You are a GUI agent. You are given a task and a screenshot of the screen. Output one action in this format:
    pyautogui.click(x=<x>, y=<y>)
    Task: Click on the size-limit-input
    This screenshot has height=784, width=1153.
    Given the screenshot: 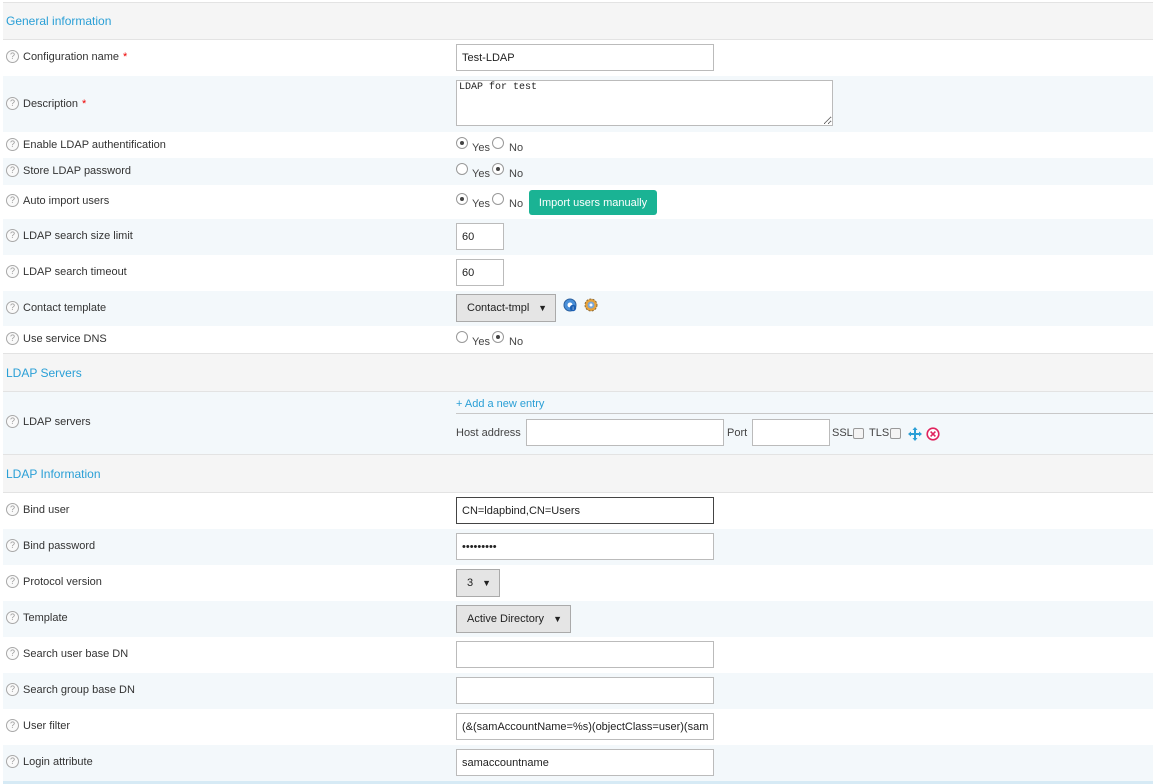 What is the action you would take?
    pyautogui.click(x=480, y=236)
    